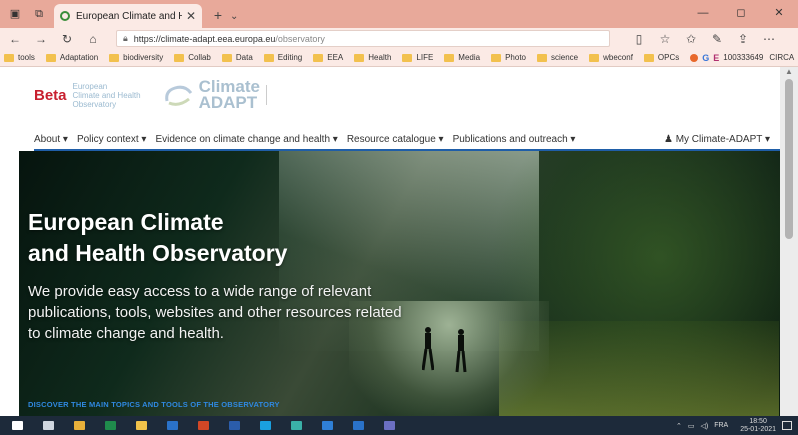 The height and width of the screenshot is (435, 798). I want to click on toolbar-actions: ▯ ☆ ✩ ✎ ⇪ ⋯, so click(704, 39).